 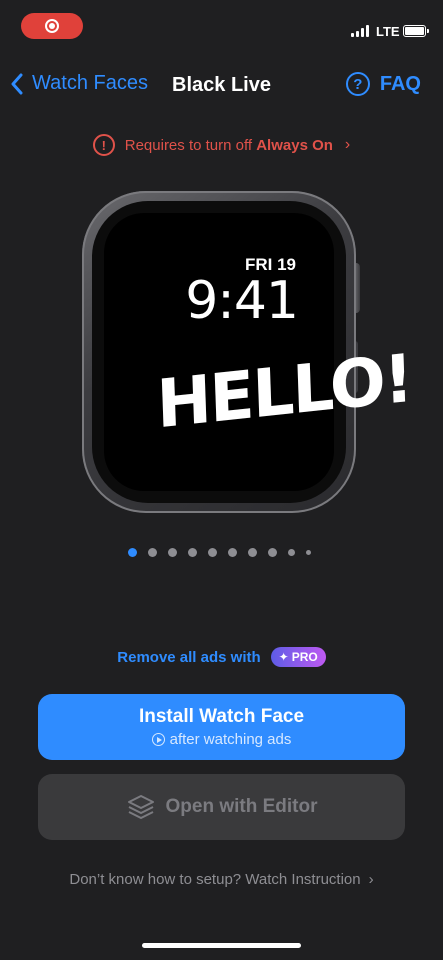 What do you see at coordinates (158, 739) in the screenshot?
I see `play-circle-icon` at bounding box center [158, 739].